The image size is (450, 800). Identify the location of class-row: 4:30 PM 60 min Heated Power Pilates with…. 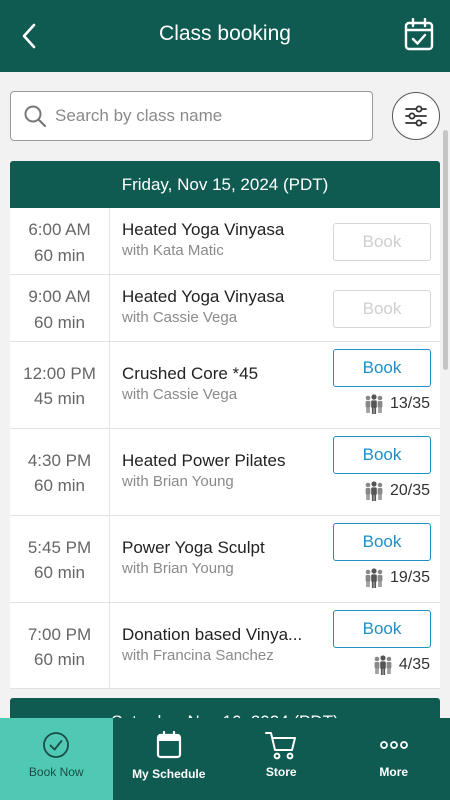
(225, 472).